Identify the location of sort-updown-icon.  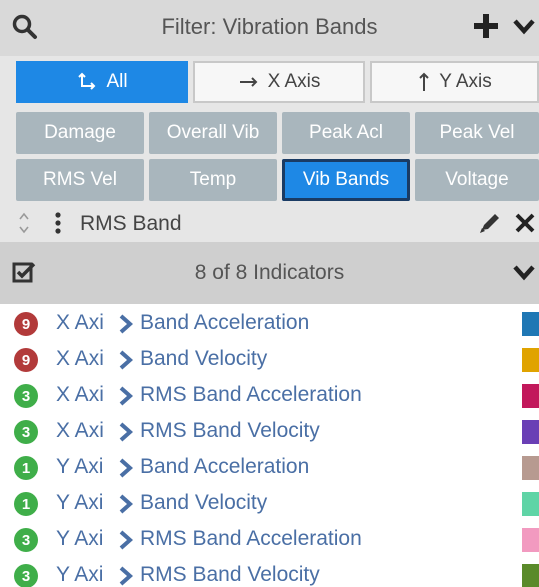
(24, 223).